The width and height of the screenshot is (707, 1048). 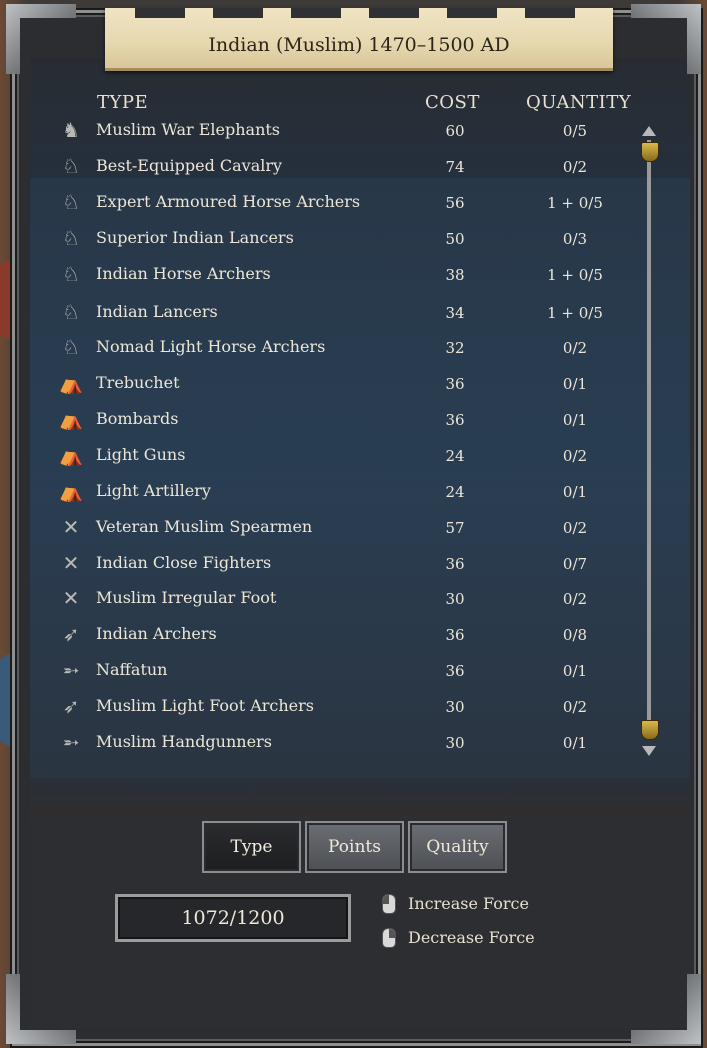 I want to click on unit-row: ♘ Indian Horse Archers 38 1 + 0/5, so click(x=350, y=276).